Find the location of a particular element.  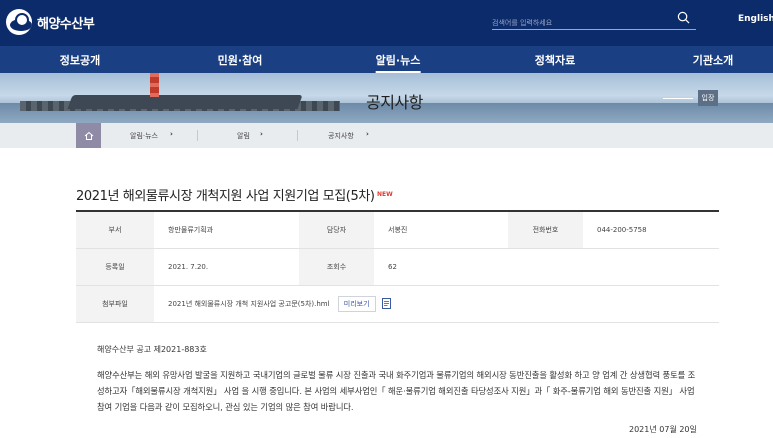

logo-emblem-icon is located at coordinates (19, 22).